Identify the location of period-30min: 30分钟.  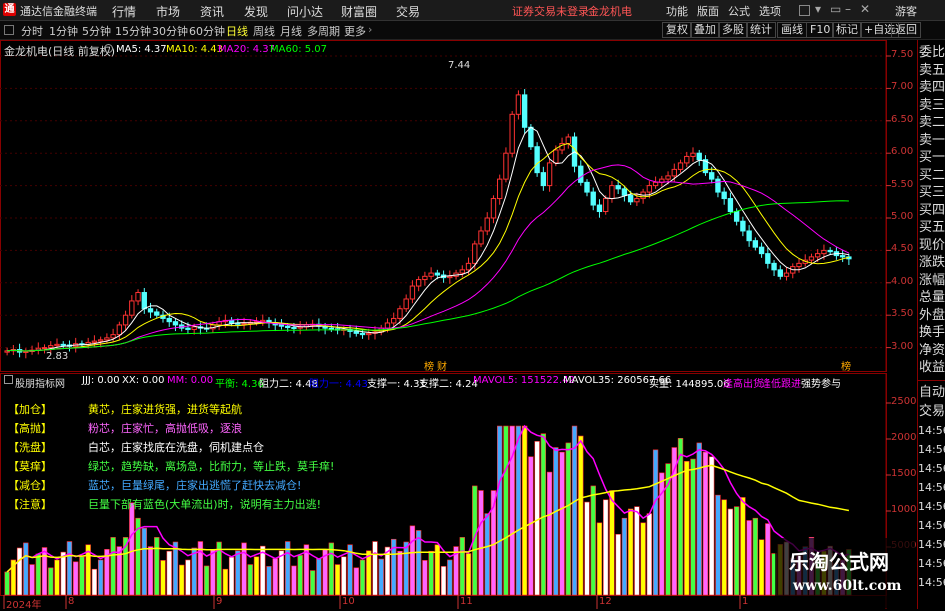
(170, 31).